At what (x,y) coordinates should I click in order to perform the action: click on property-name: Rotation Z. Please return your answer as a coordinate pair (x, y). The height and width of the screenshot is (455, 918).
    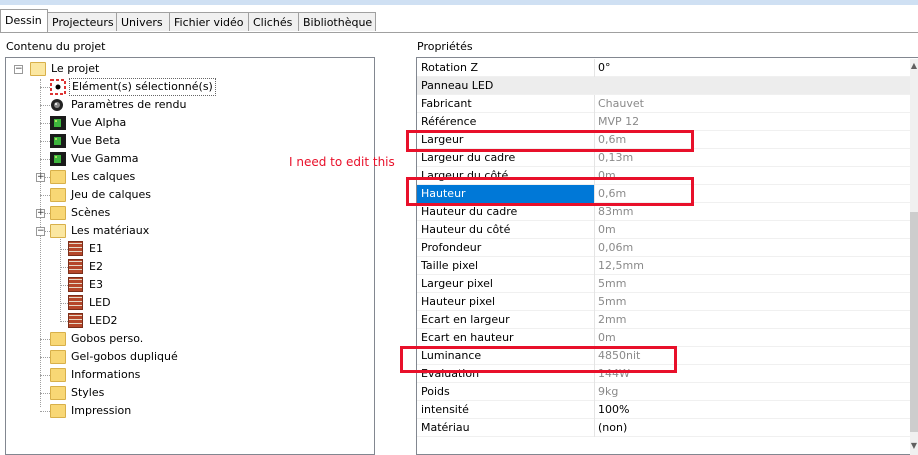
    Looking at the image, I should click on (450, 67).